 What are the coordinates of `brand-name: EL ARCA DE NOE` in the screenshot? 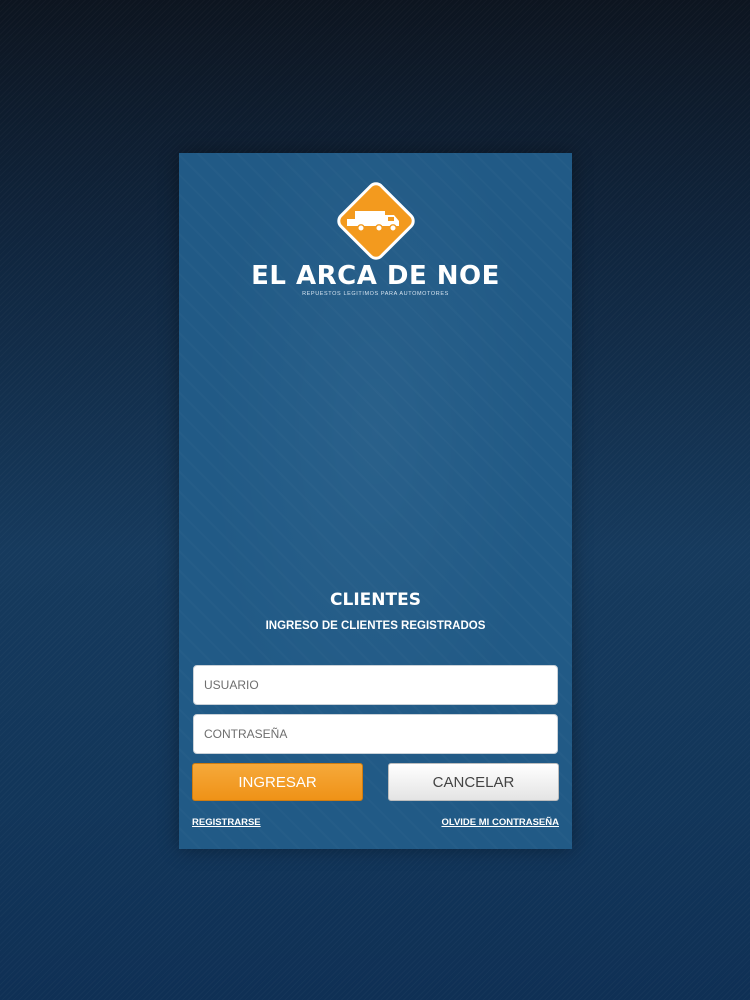 It's located at (375, 276).